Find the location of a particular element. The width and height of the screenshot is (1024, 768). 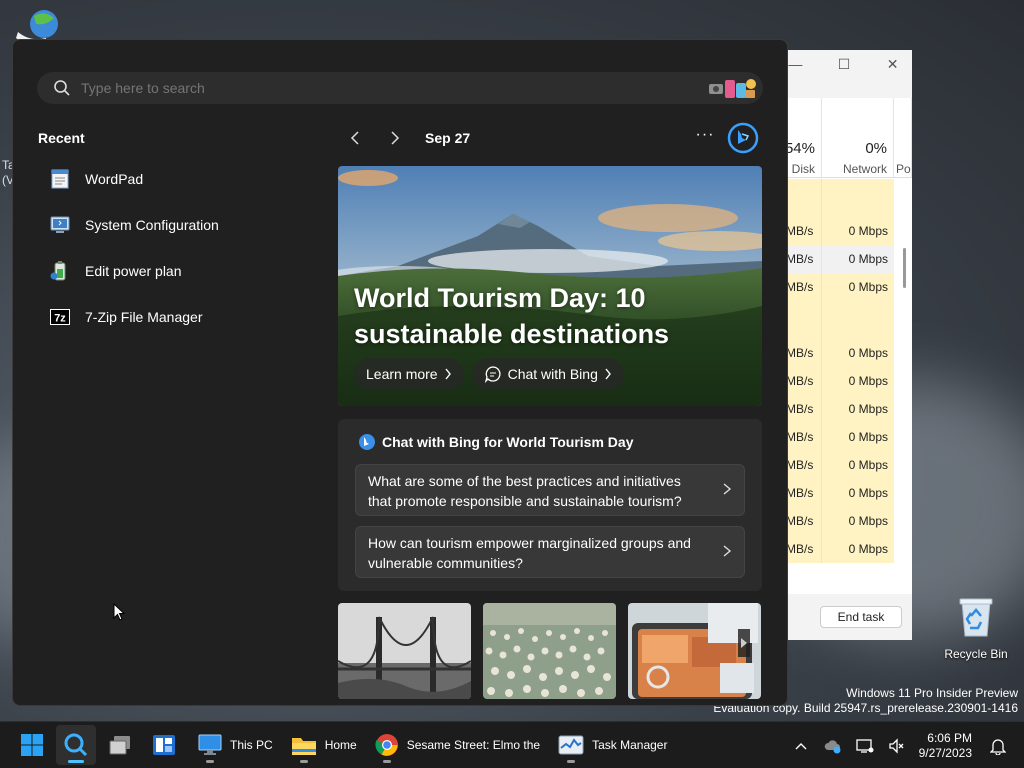

recycle-bin-icon is located at coordinates (976, 617).